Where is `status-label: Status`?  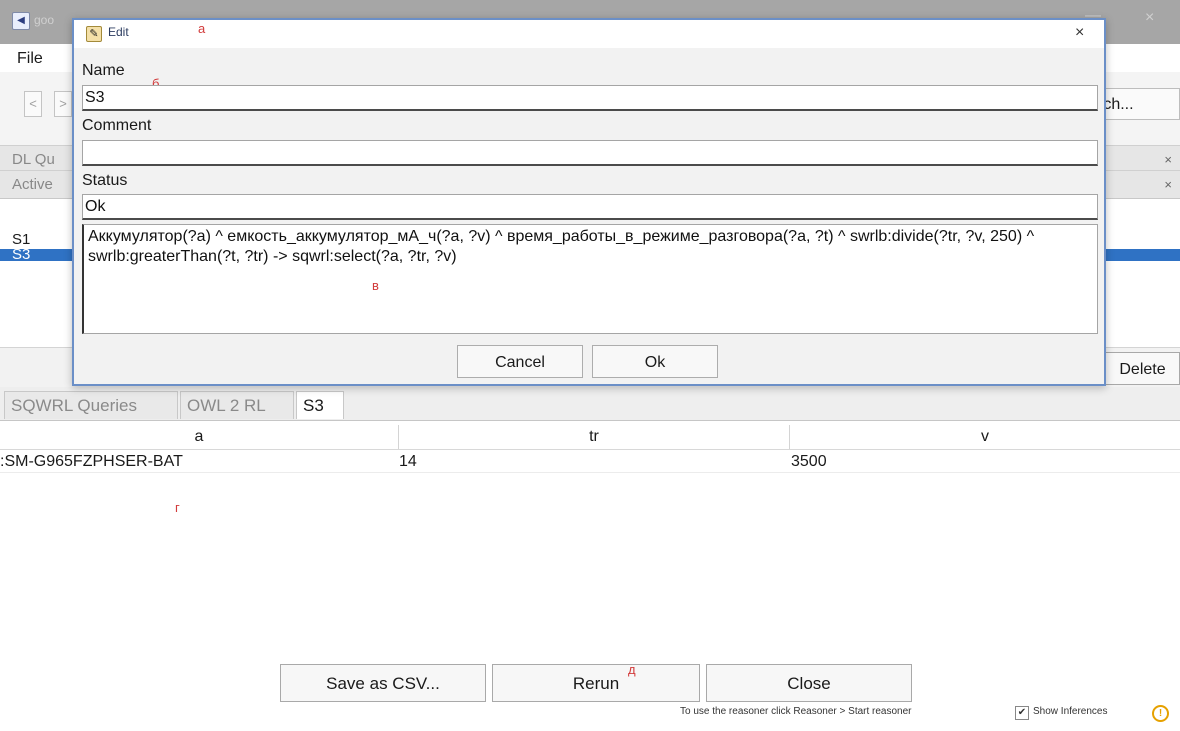 status-label: Status is located at coordinates (105, 180).